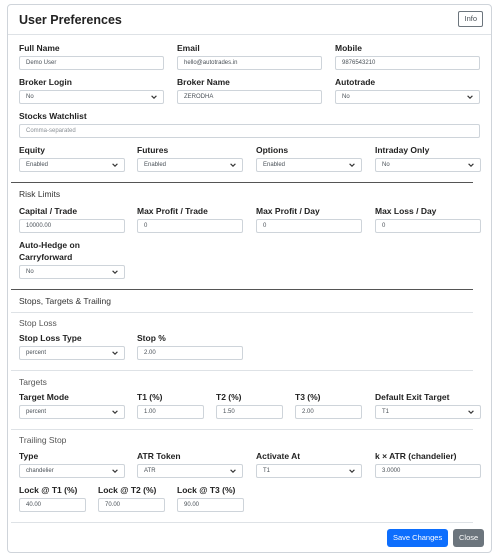 The image size is (500, 557). What do you see at coordinates (43, 440) in the screenshot?
I see `trailing-subheading: Trailing Stop` at bounding box center [43, 440].